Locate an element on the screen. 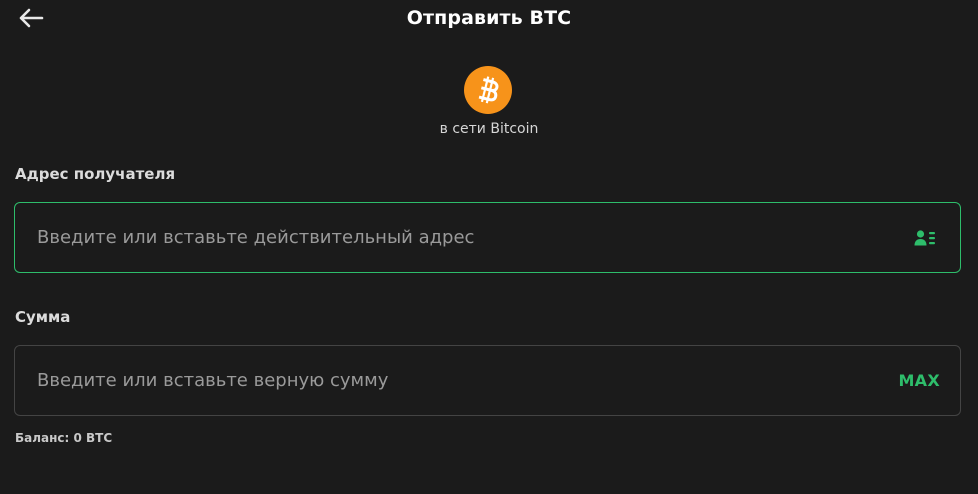 This screenshot has width=978, height=494. network-label: в сети Bitcoin is located at coordinates (489, 129).